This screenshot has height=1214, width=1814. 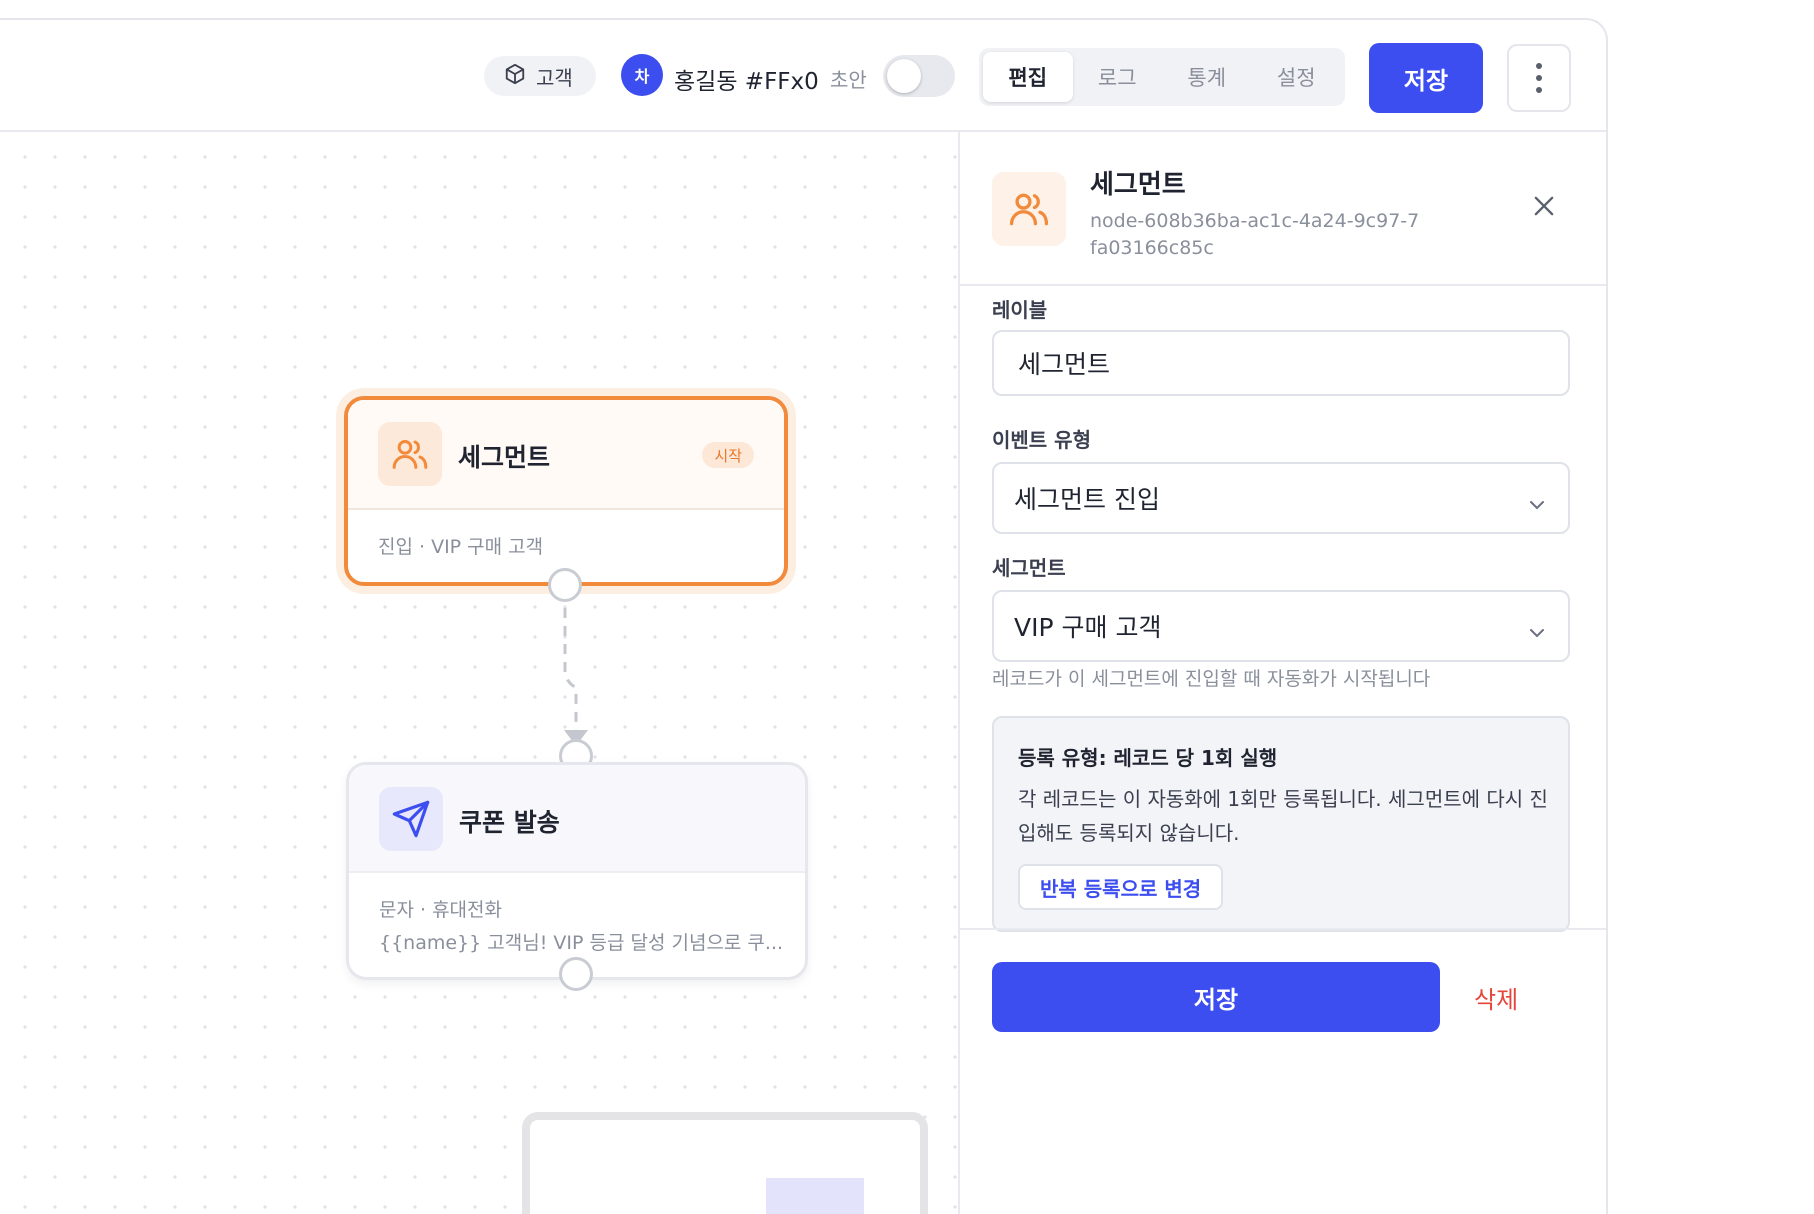 I want to click on label-input-value: 세그먼트, so click(x=1064, y=364).